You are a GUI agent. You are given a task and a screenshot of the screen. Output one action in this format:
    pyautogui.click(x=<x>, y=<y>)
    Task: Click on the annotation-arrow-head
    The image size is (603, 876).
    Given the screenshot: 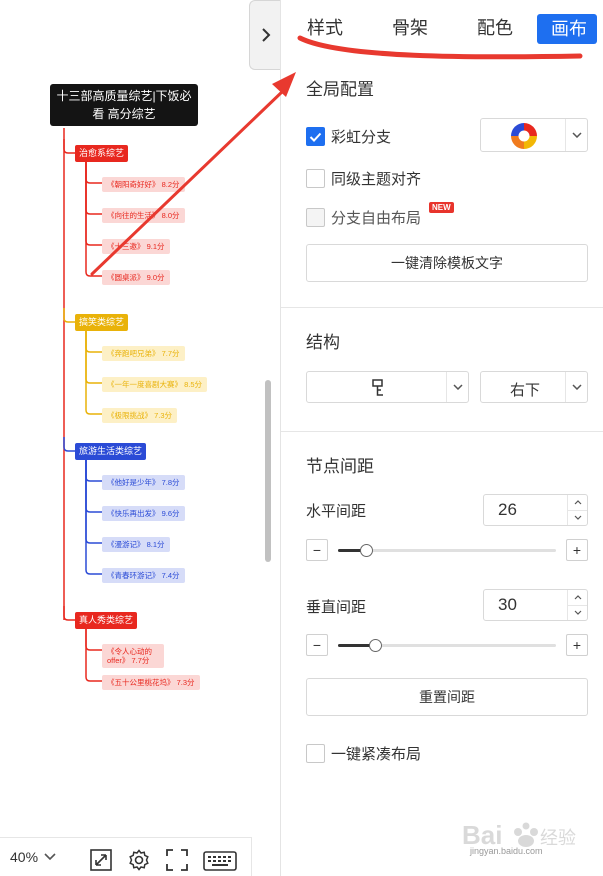 What is the action you would take?
    pyautogui.click(x=284, y=84)
    